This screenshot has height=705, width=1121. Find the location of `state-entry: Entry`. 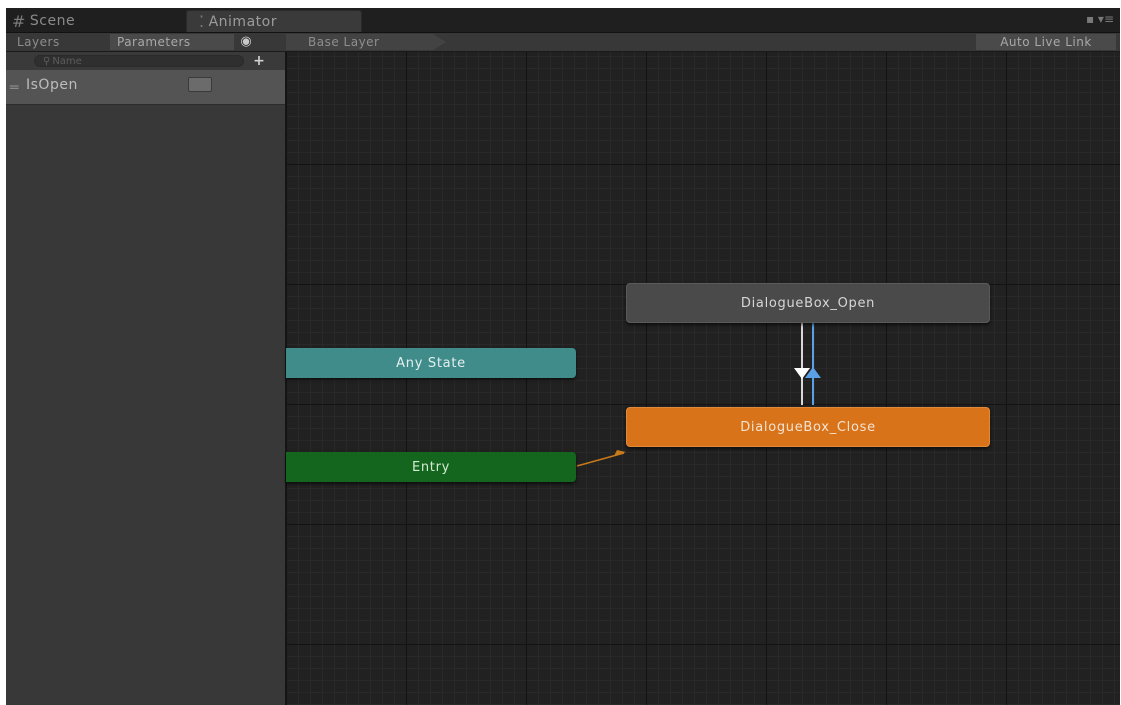

state-entry: Entry is located at coordinates (431, 467).